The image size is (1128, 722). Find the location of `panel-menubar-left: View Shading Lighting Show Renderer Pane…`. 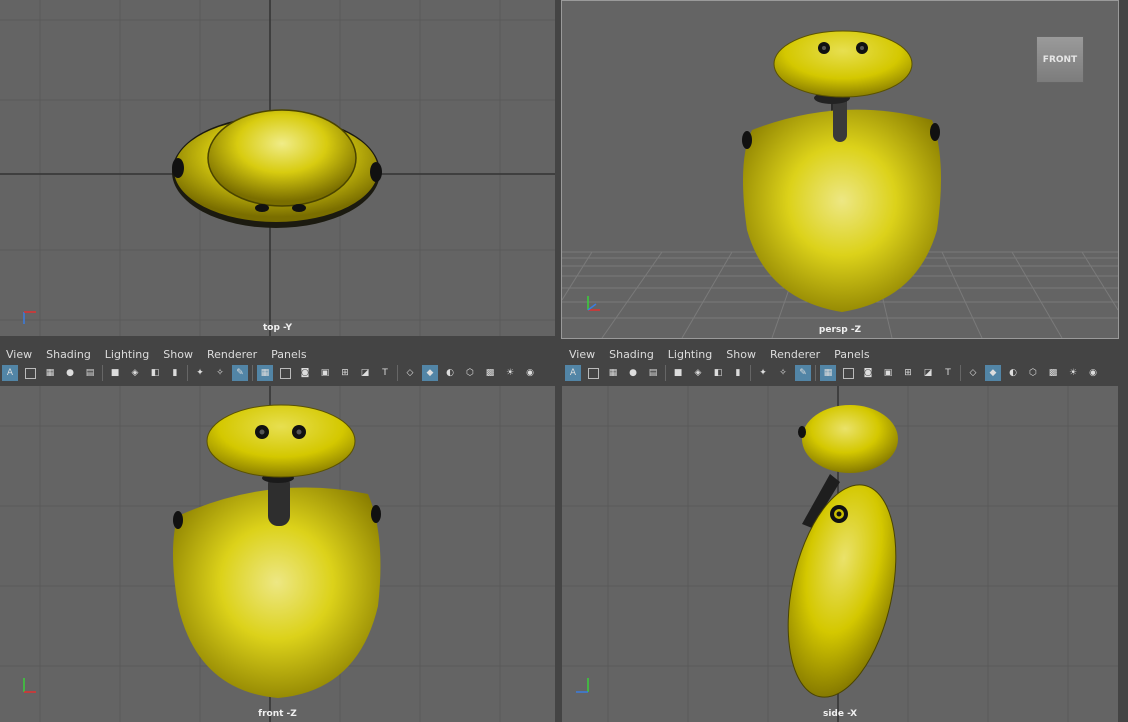

panel-menubar-left: View Shading Lighting Show Renderer Pane… is located at coordinates (277, 354).